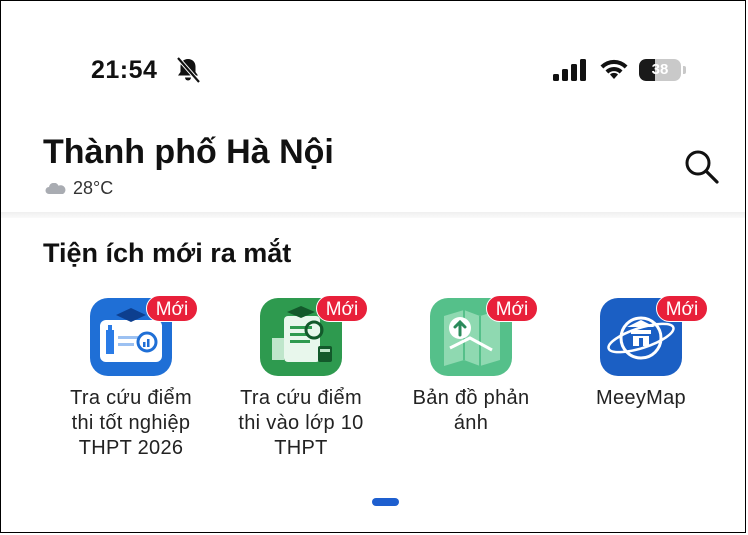 The width and height of the screenshot is (748, 535). Describe the element at coordinates (569, 70) in the screenshot. I see `cellular-signal-icon` at that location.